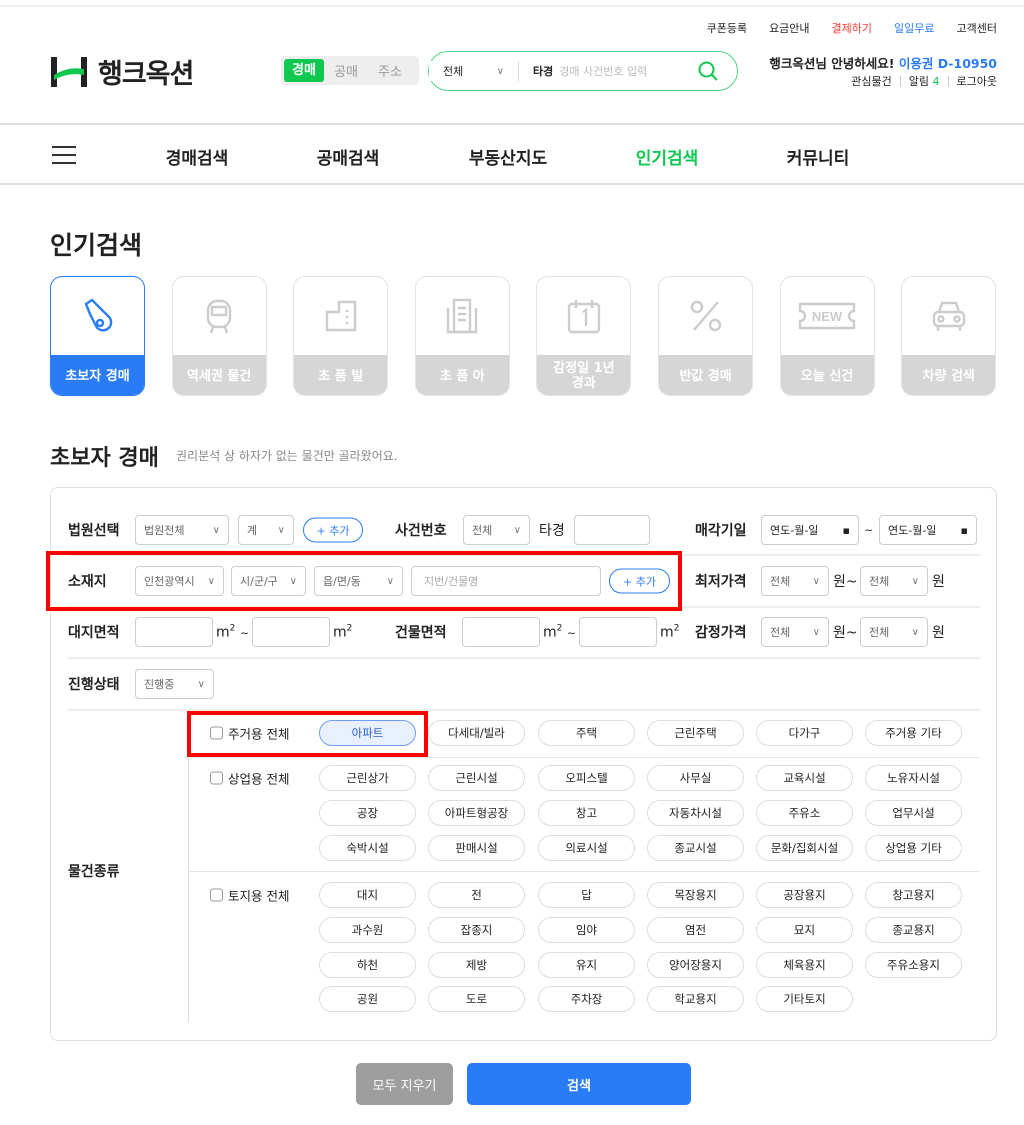 The image size is (1024, 1125). I want to click on category-card: 초 품 빌, so click(341, 336).